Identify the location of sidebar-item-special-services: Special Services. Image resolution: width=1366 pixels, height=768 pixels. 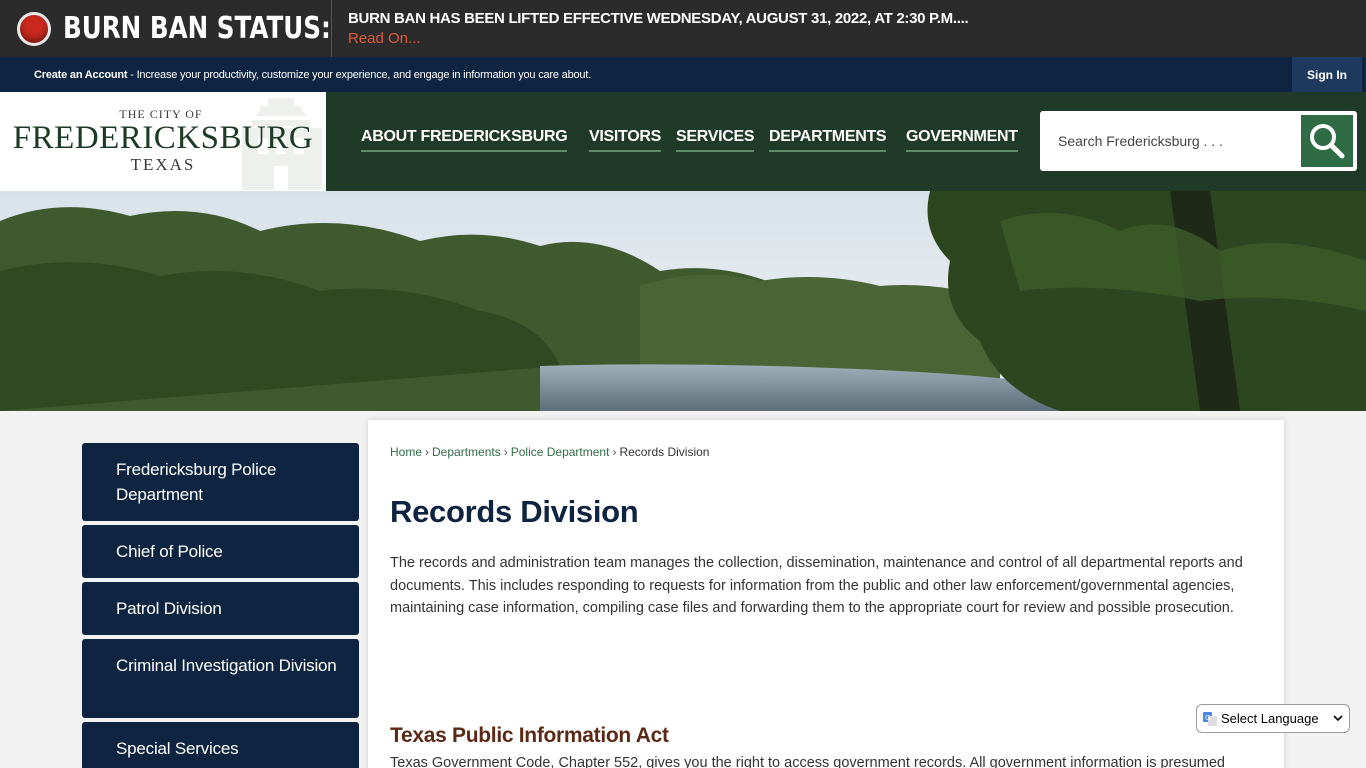
(220, 745).